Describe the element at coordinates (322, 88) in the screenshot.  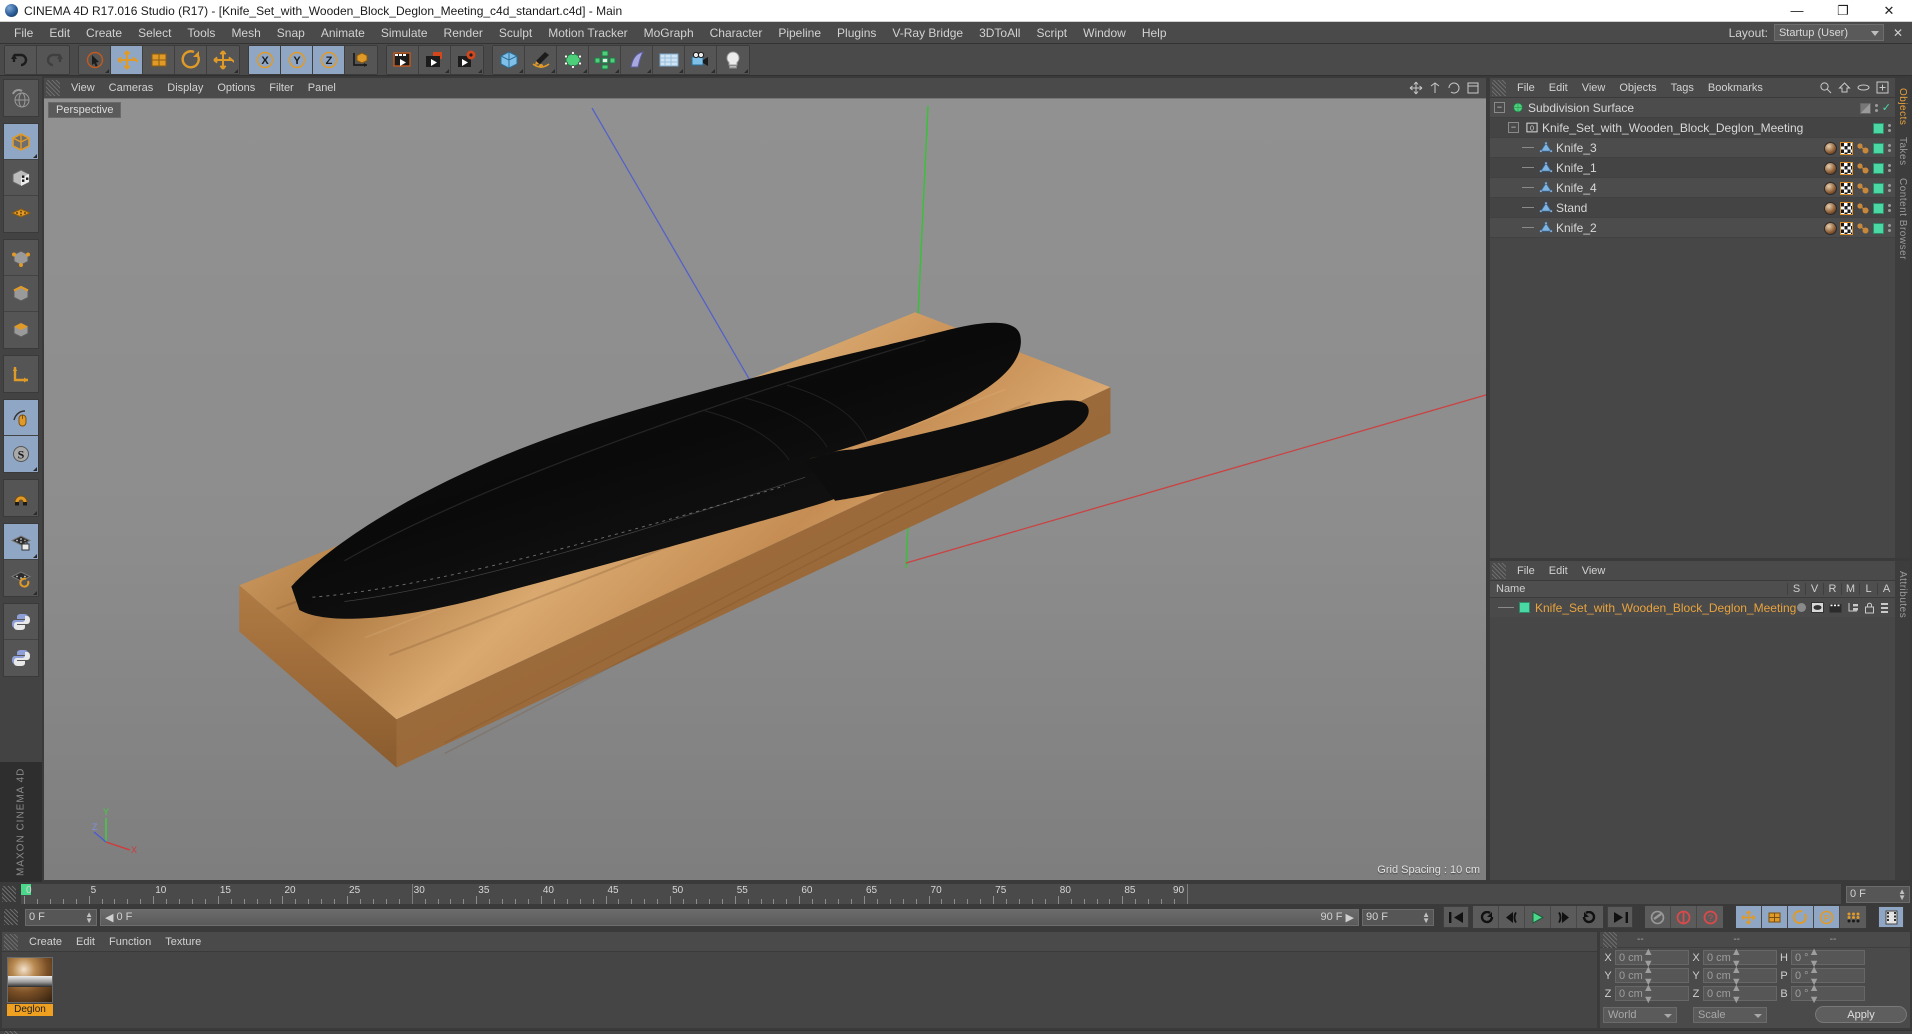
I see `viewport-menu-panel: Panel` at that location.